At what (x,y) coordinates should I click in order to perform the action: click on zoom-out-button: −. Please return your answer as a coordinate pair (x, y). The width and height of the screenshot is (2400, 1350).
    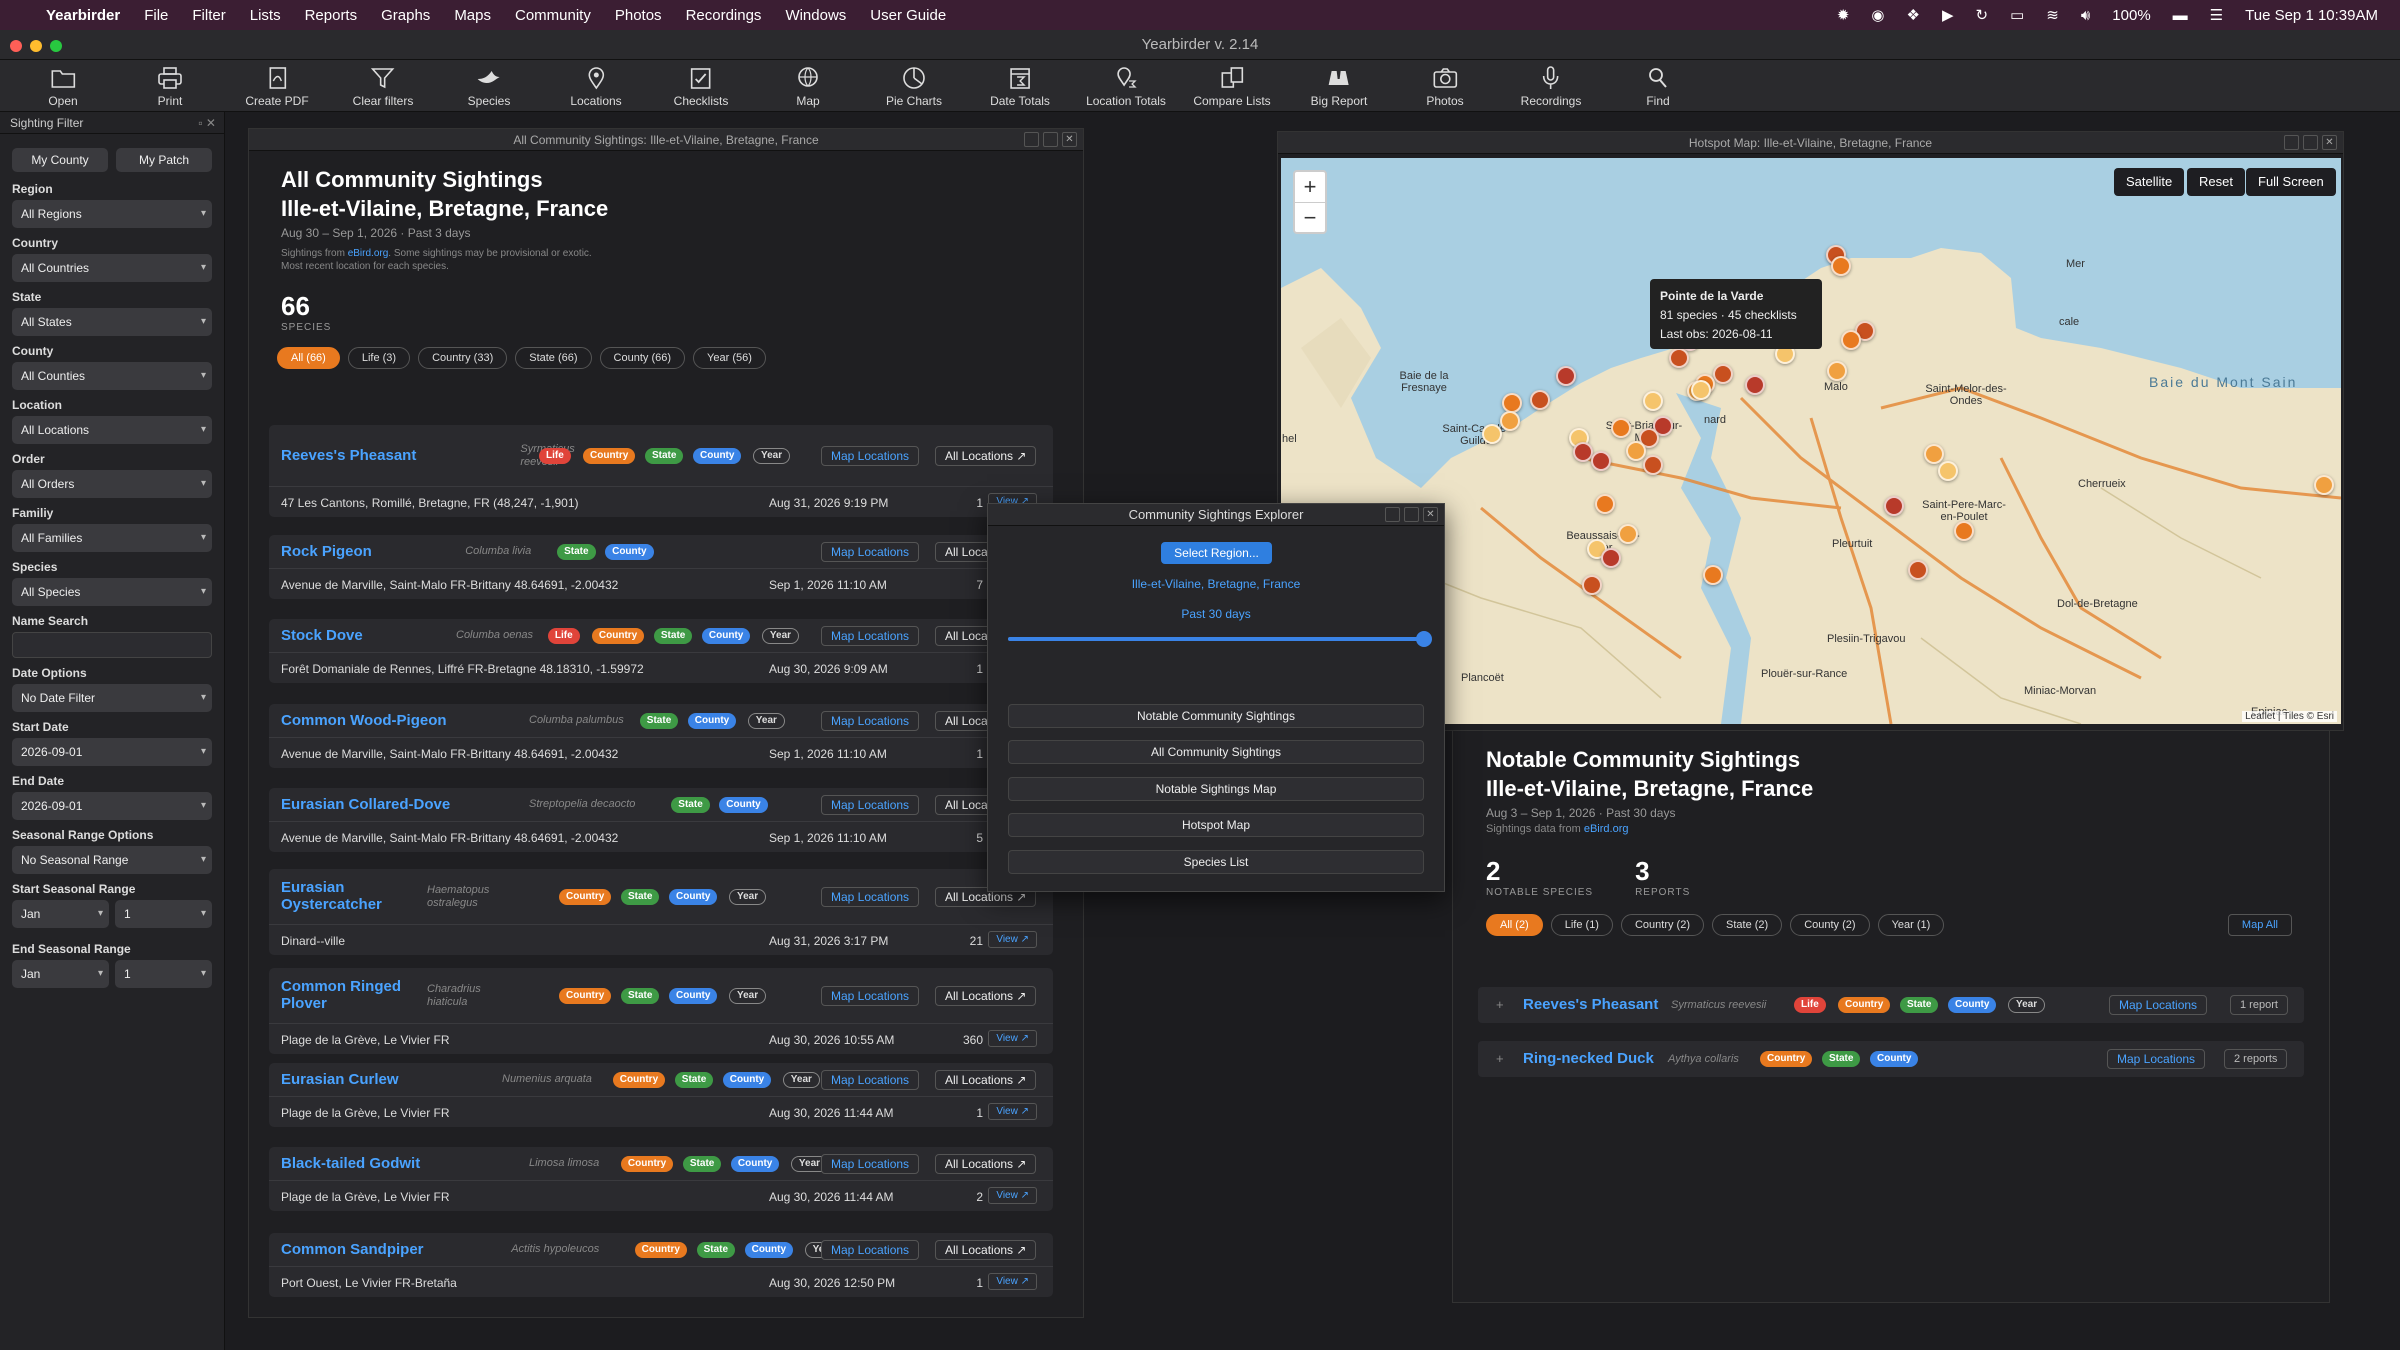
    Looking at the image, I should click on (1310, 217).